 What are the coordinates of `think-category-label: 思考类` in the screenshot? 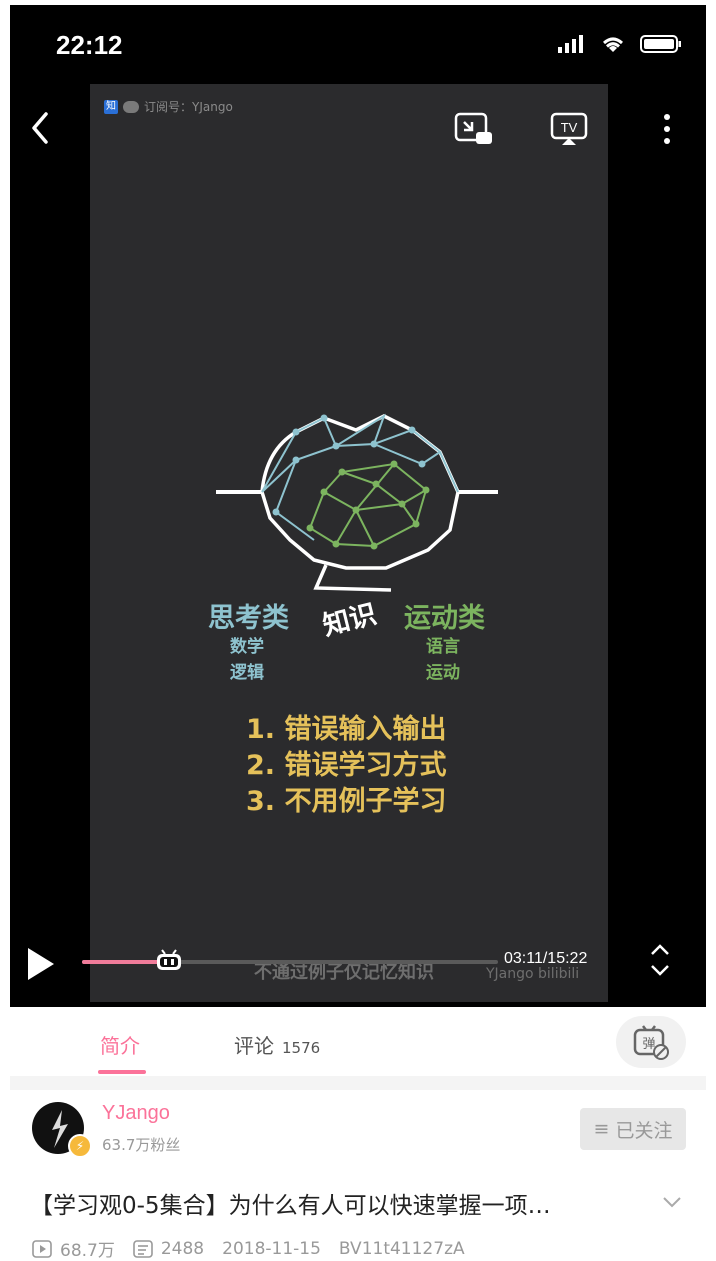 It's located at (248, 618).